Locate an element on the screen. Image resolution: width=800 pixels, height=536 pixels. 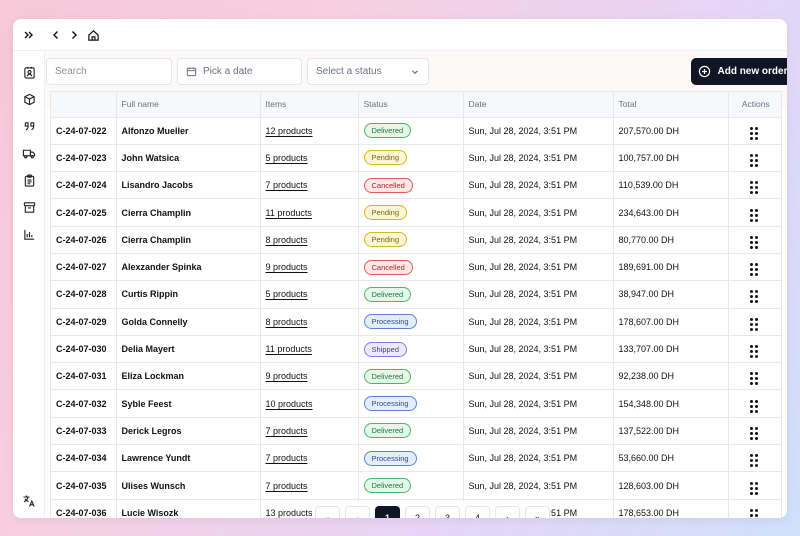
add-new-order-button: Add new order is located at coordinates (739, 71).